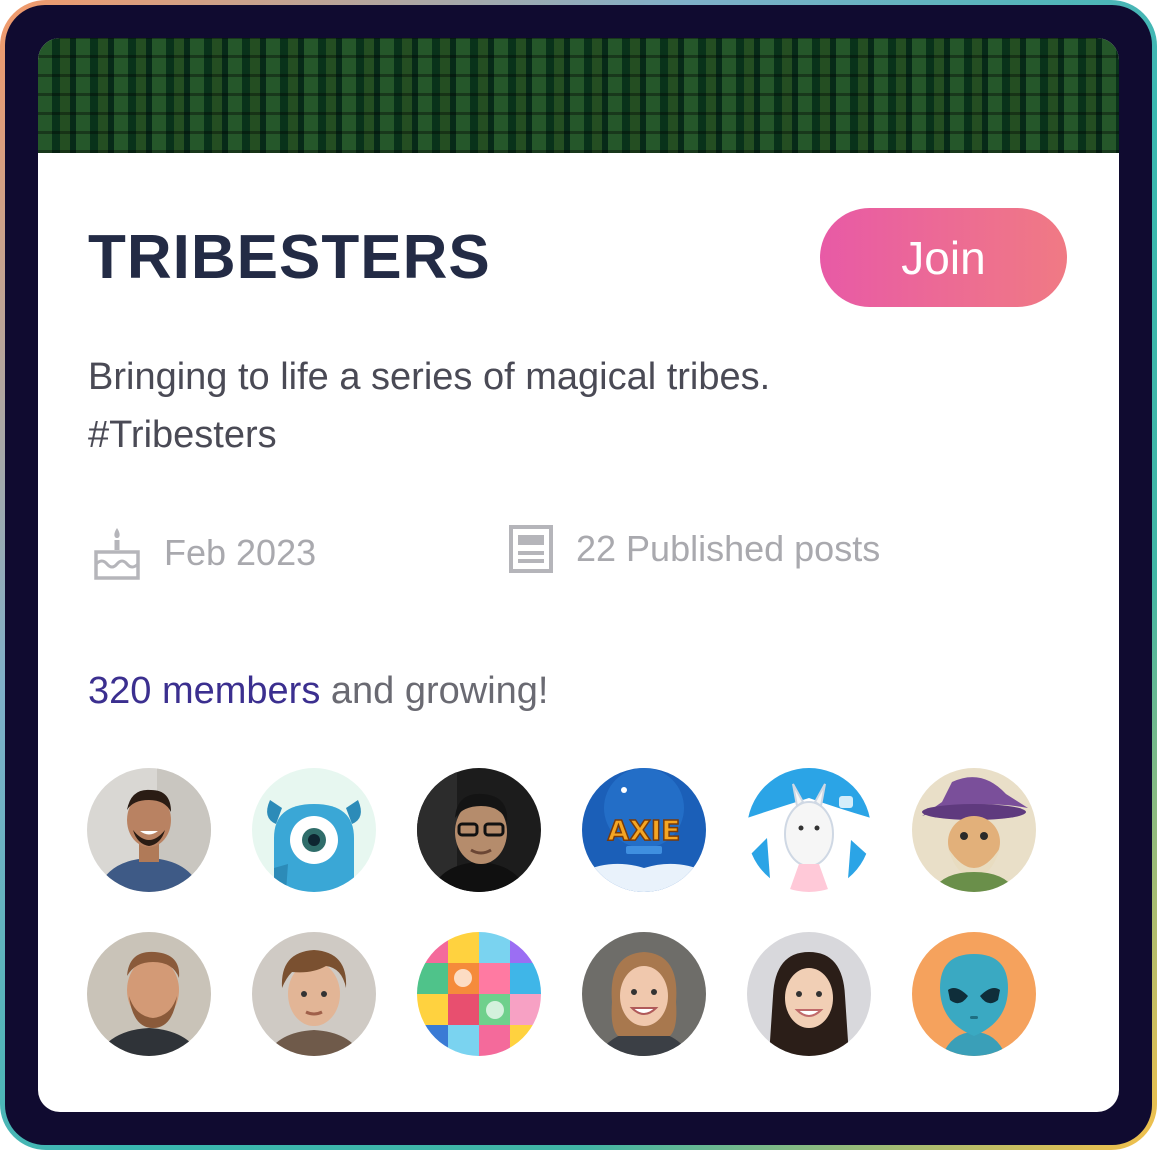  I want to click on alien-icon, so click(974, 994).